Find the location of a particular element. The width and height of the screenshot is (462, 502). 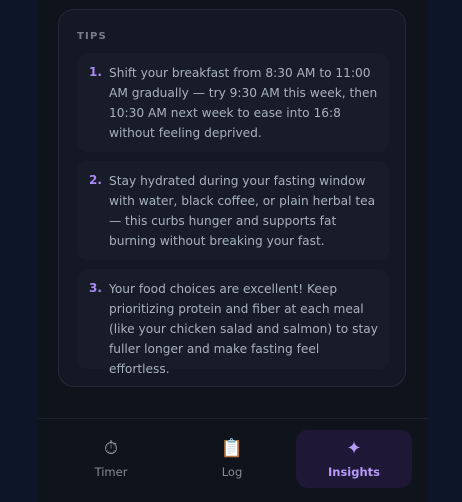

tab-label: Log is located at coordinates (232, 472).